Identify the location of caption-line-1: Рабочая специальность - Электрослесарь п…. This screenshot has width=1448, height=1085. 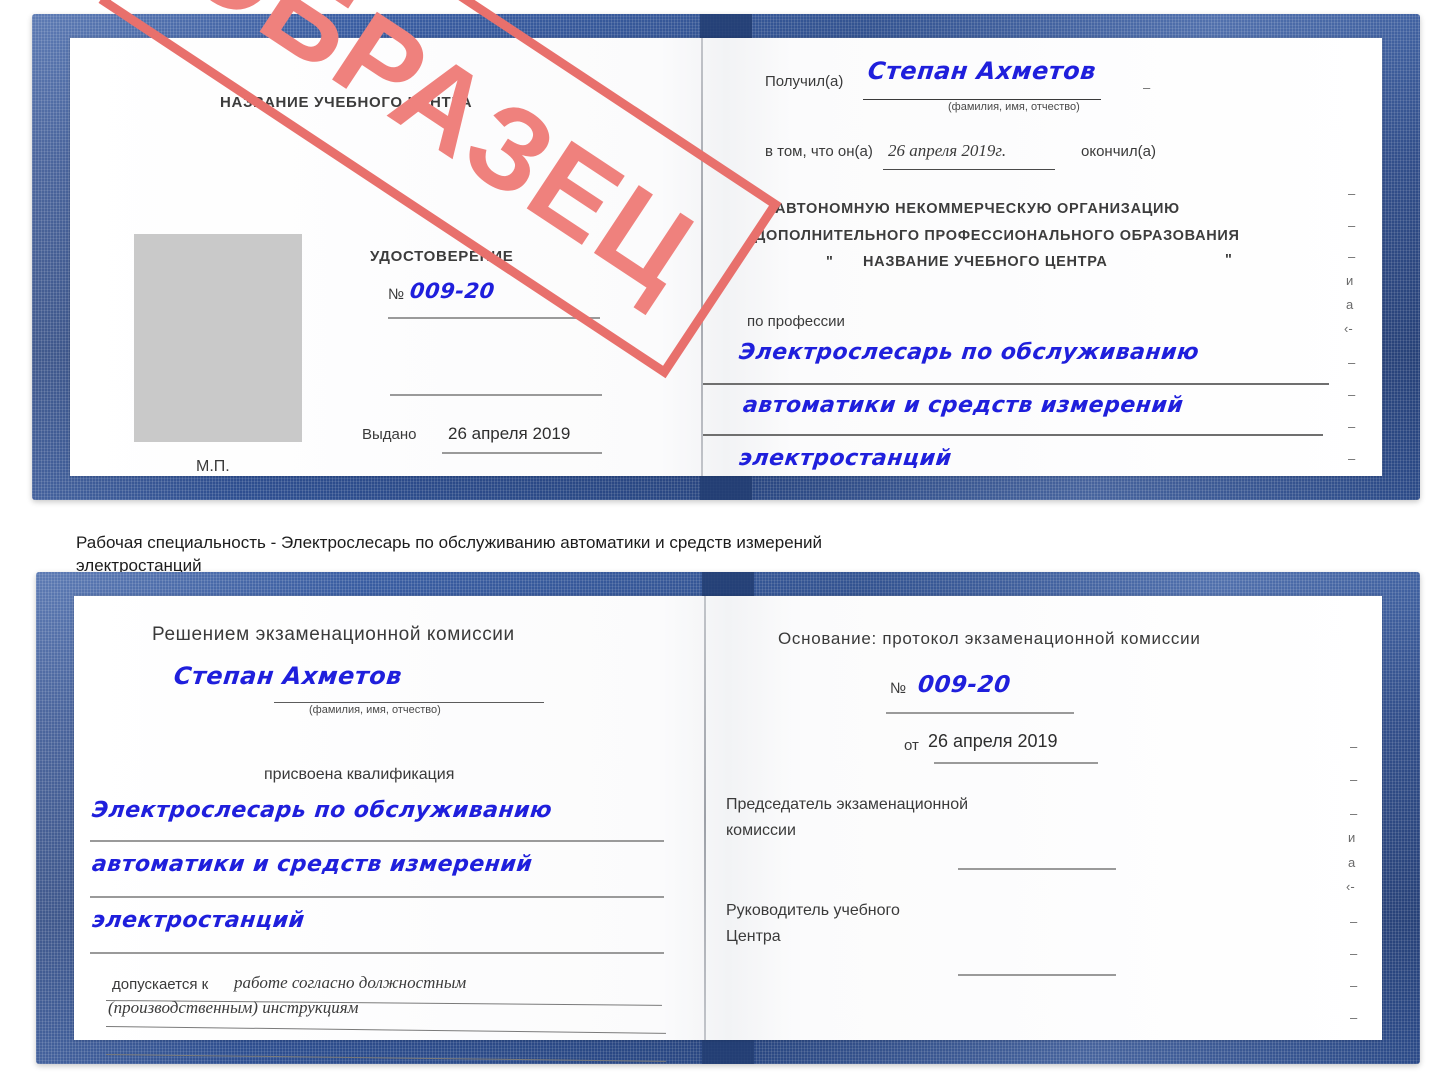
(449, 542).